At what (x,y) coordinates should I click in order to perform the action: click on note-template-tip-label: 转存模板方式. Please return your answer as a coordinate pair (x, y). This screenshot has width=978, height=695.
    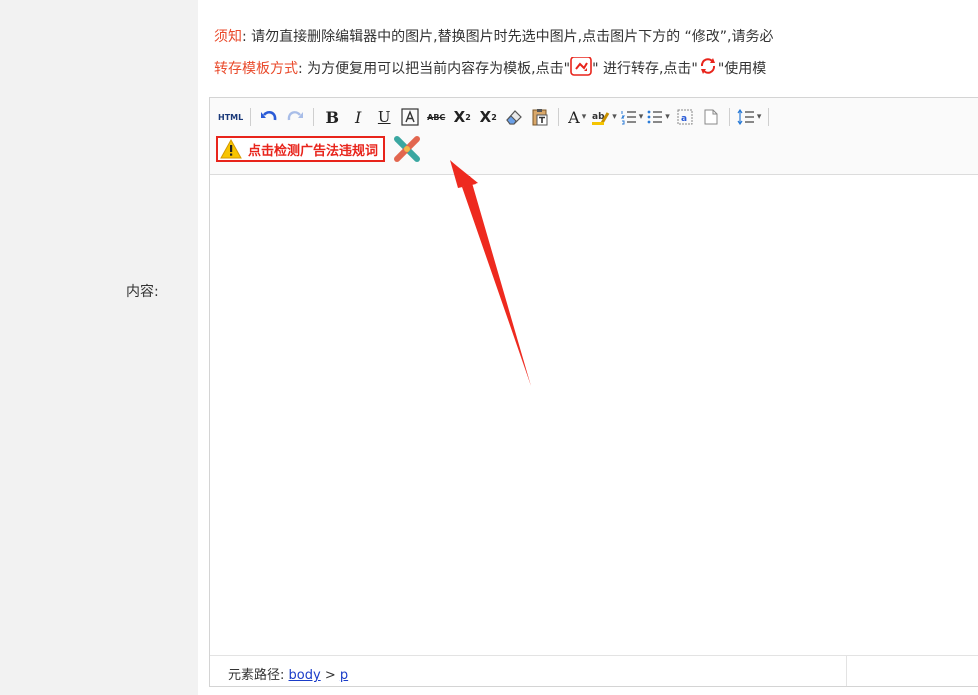
    Looking at the image, I should click on (256, 69).